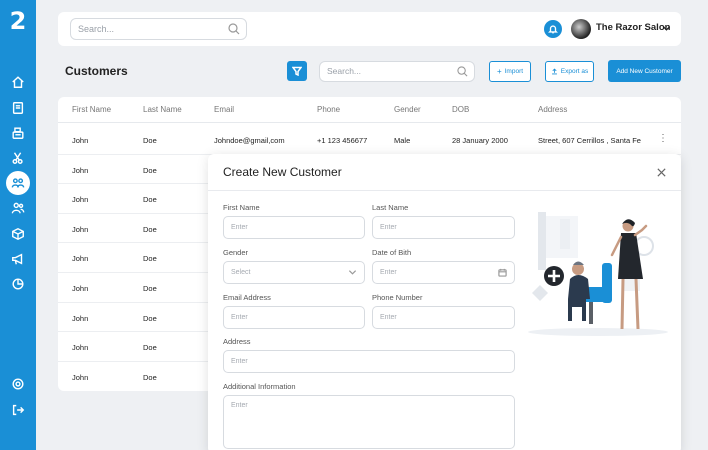 This screenshot has width=708, height=450. I want to click on sidebar-item-staff, so click(18, 208).